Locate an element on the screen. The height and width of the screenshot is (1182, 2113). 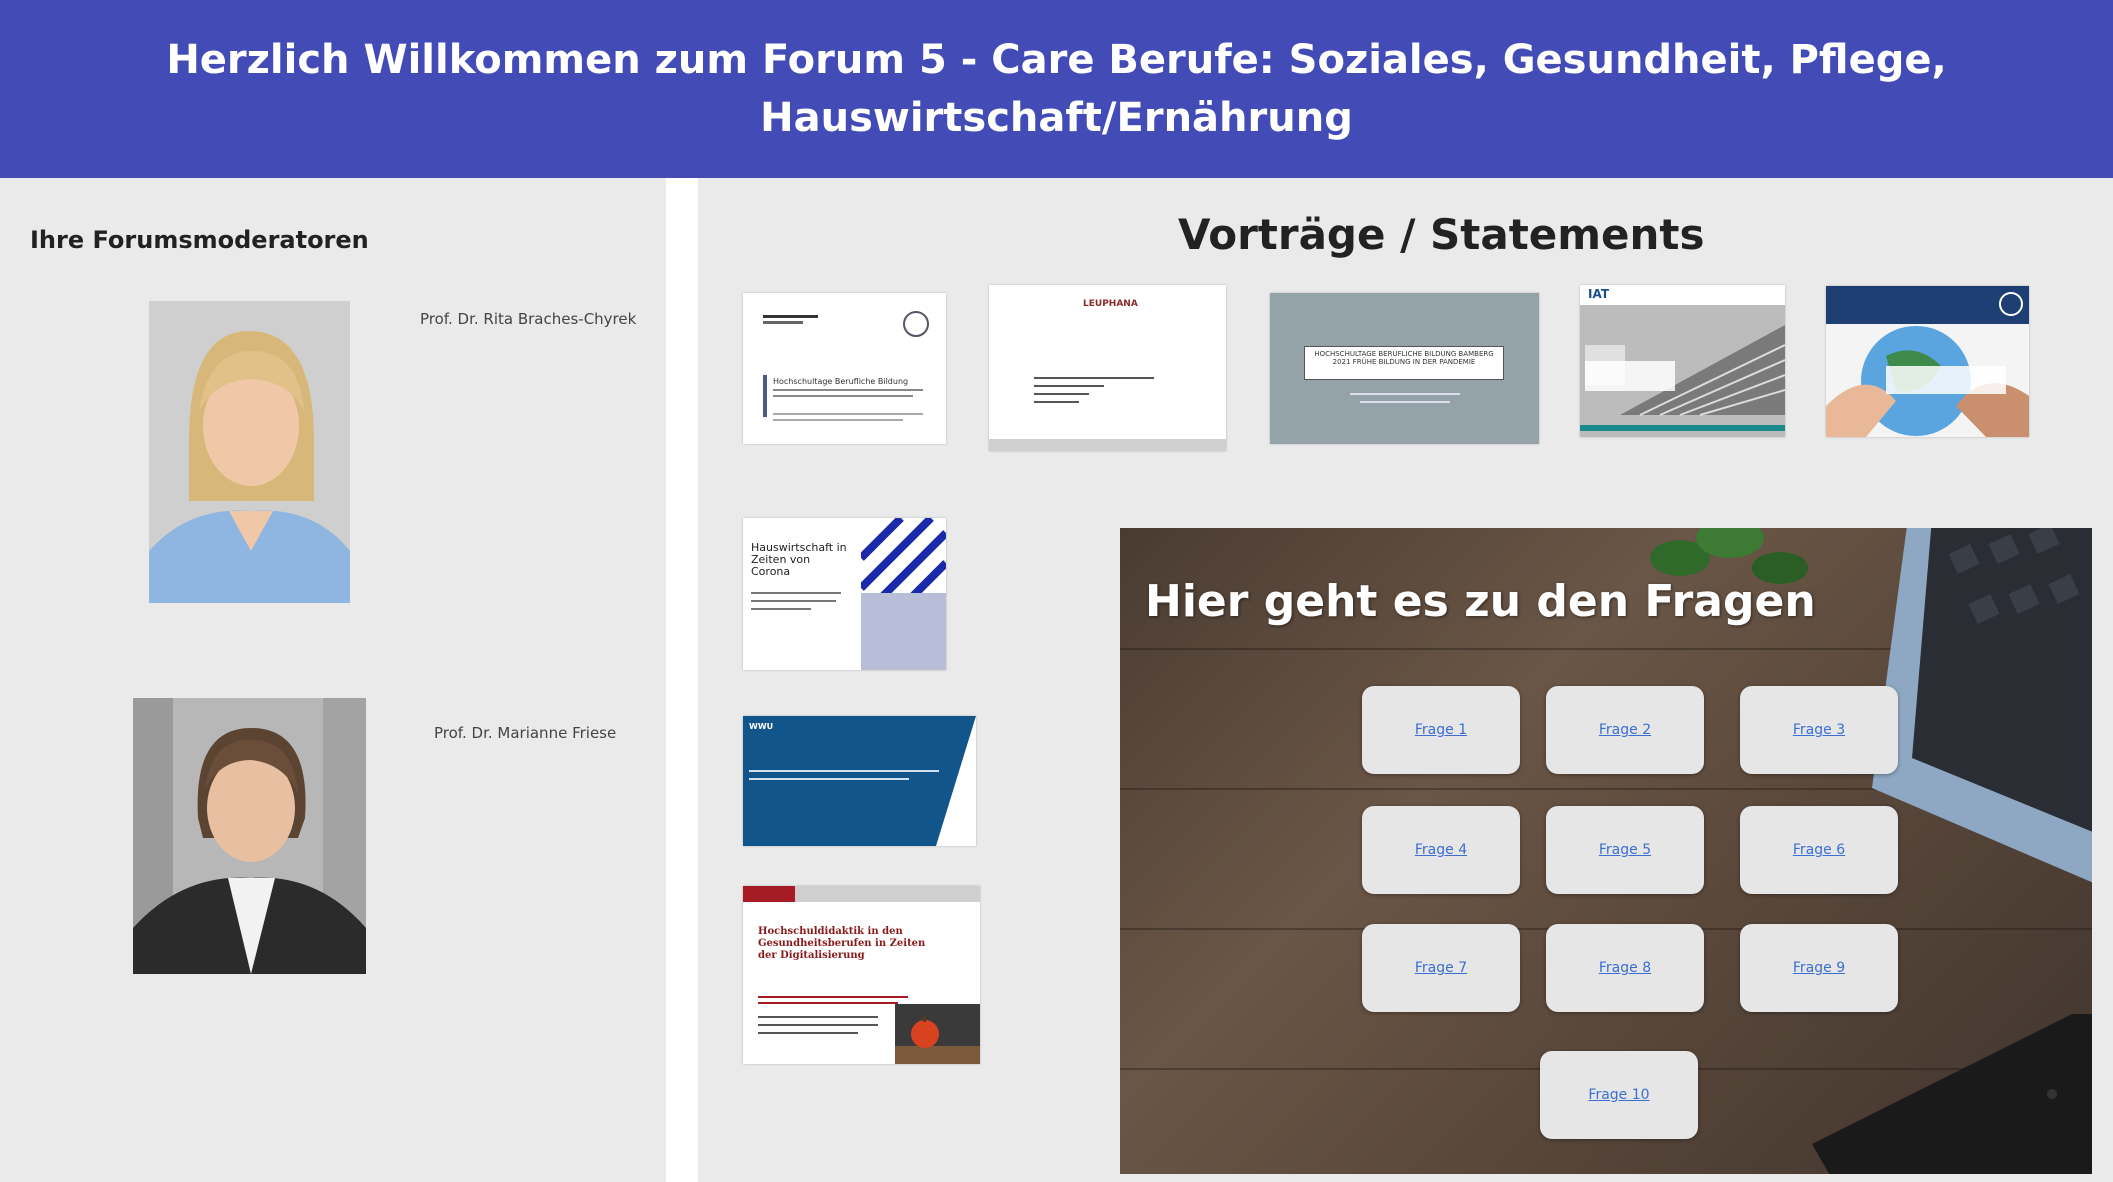
moderator-name-1: Prof. Dr. Rita Braches-Chyrek is located at coordinates (528, 319).